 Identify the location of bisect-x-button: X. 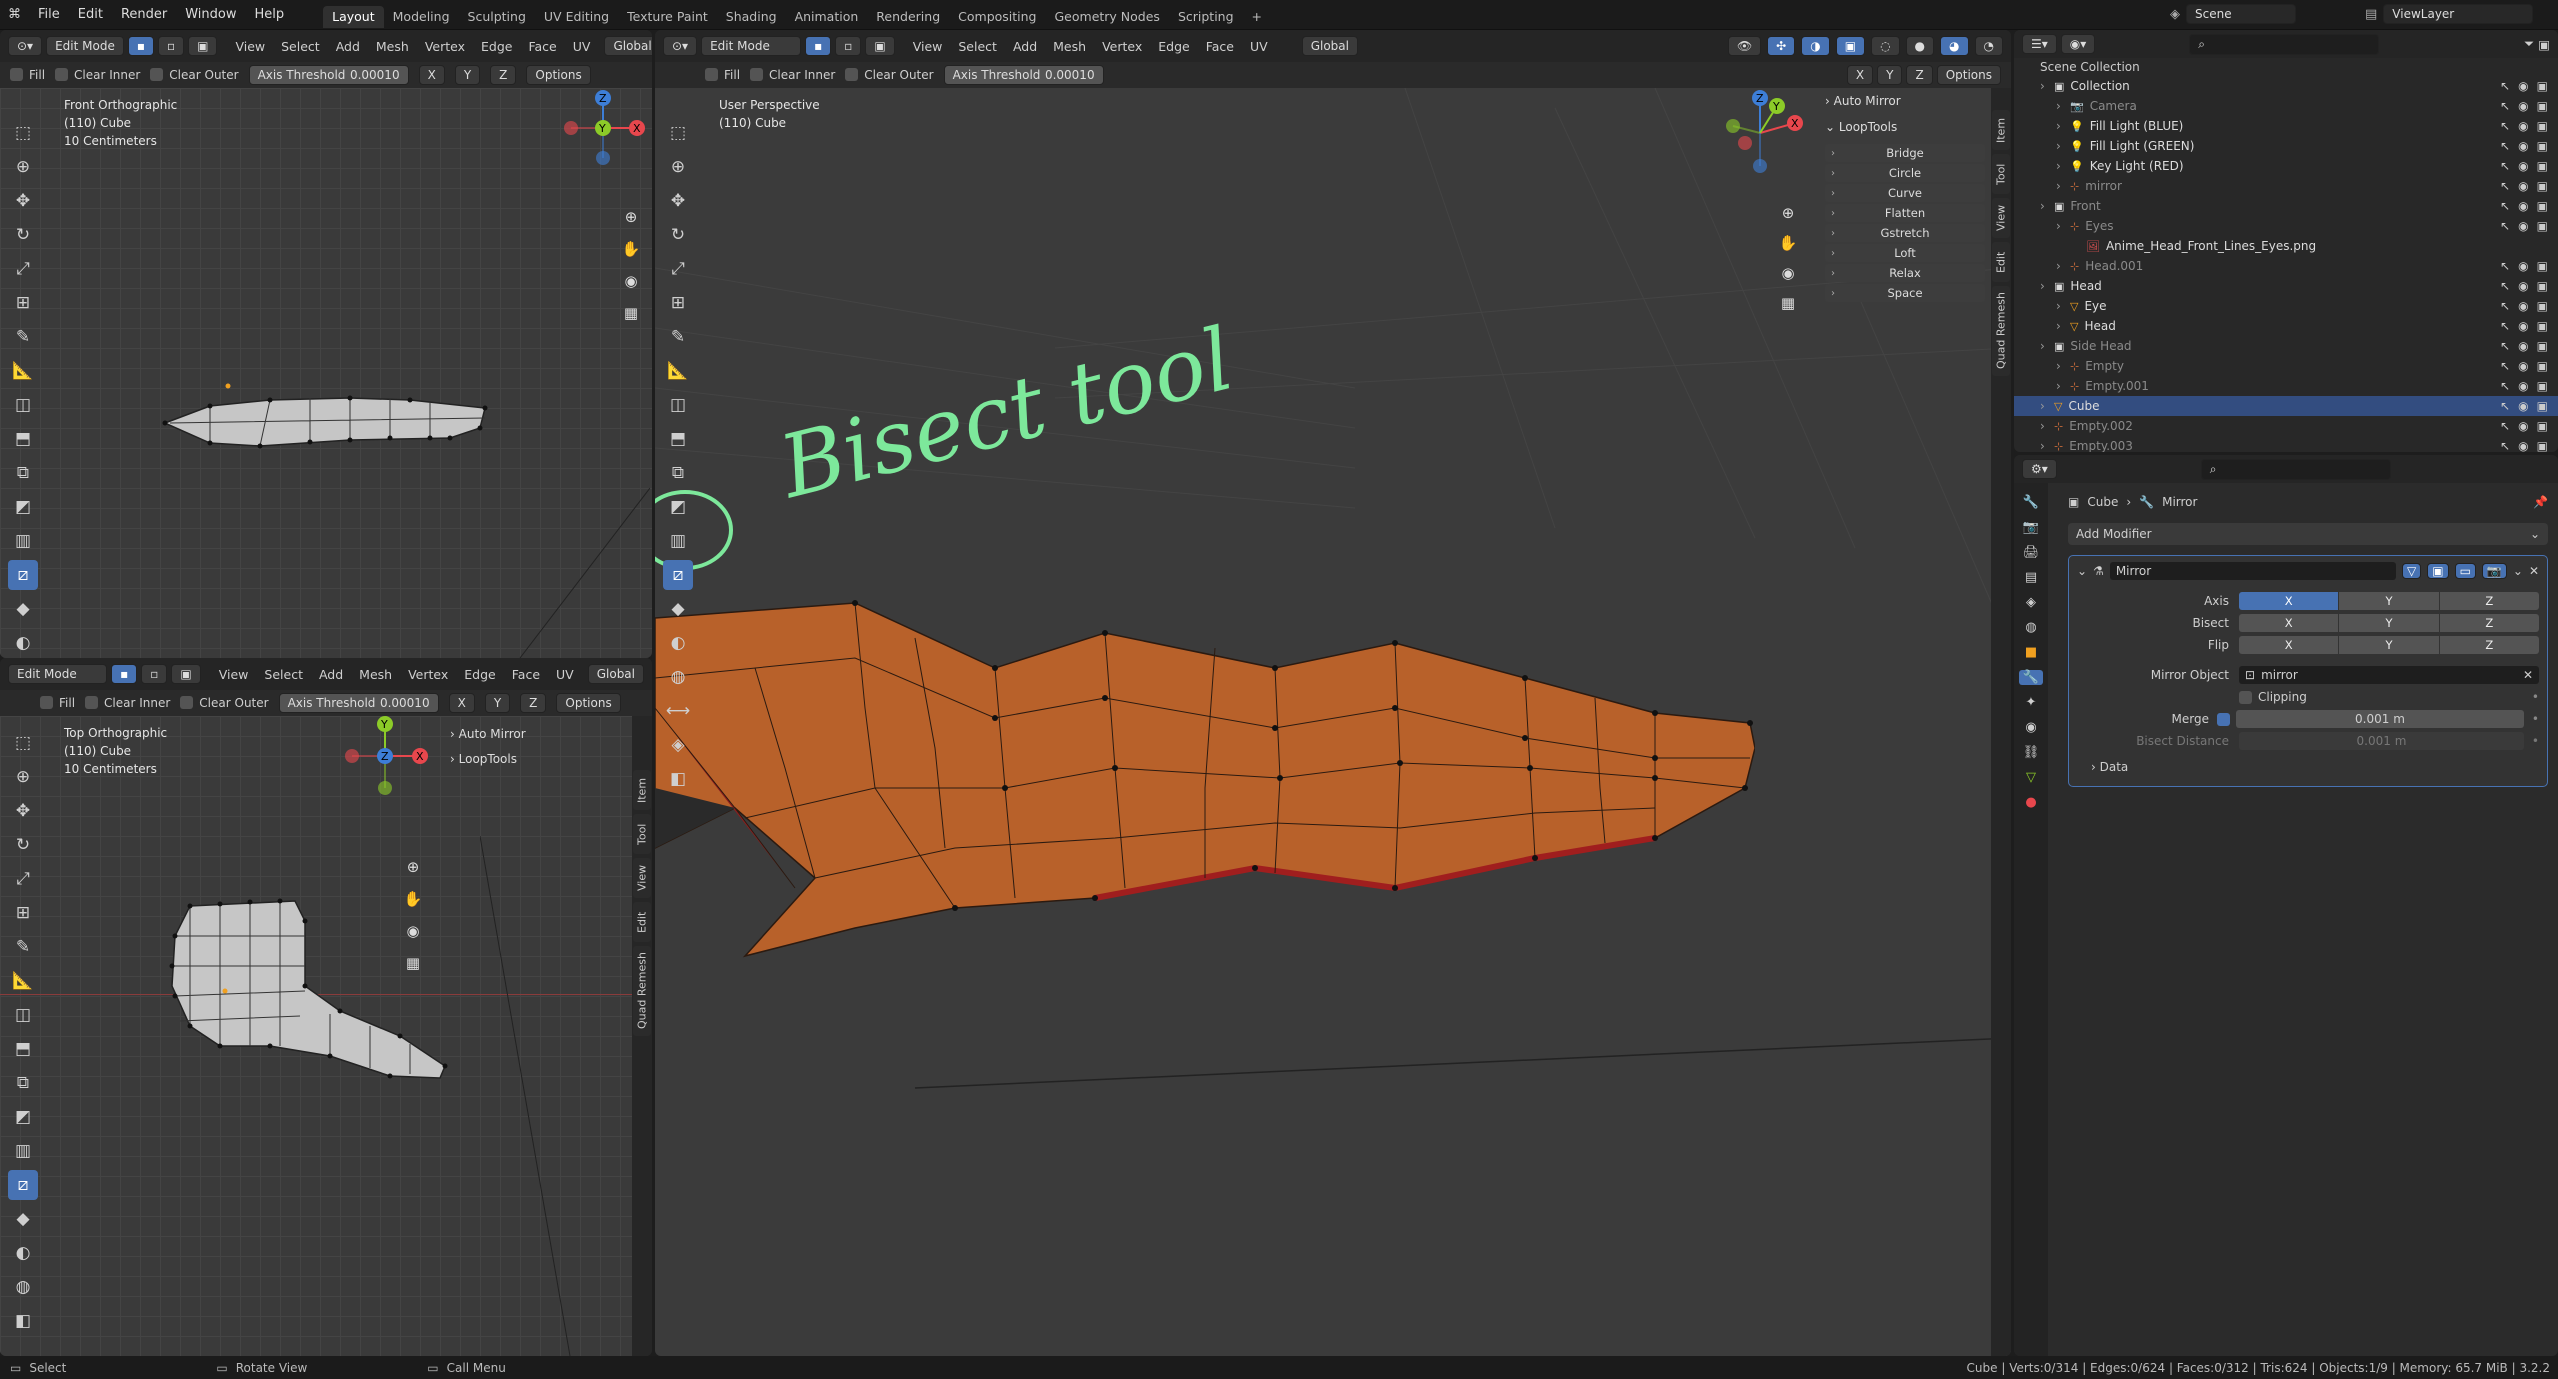
(2289, 623).